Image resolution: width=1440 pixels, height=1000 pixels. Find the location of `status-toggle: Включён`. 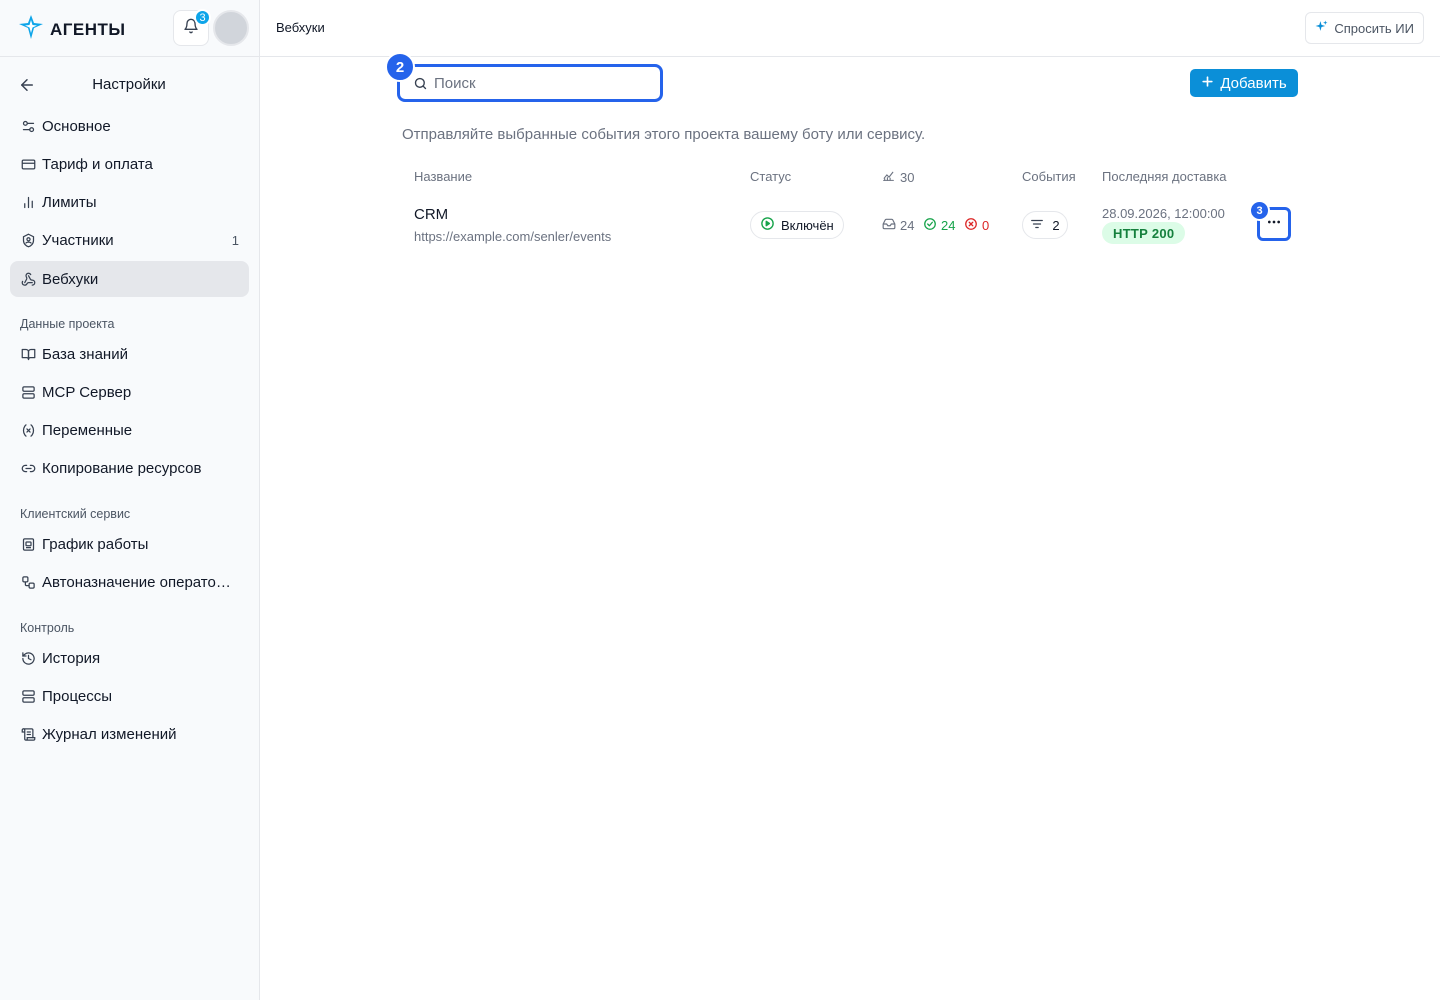

status-toggle: Включён is located at coordinates (797, 225).